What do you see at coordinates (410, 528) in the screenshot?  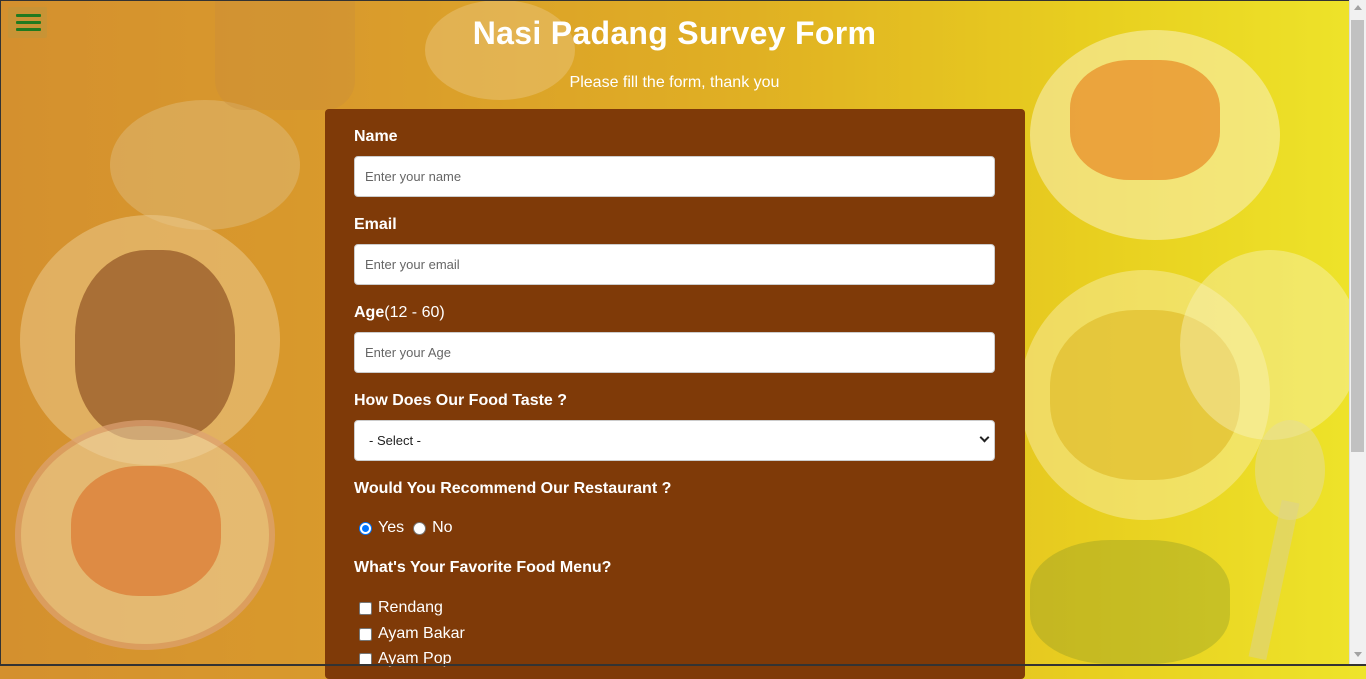 I see `recommend-radio-group: Yes No` at bounding box center [410, 528].